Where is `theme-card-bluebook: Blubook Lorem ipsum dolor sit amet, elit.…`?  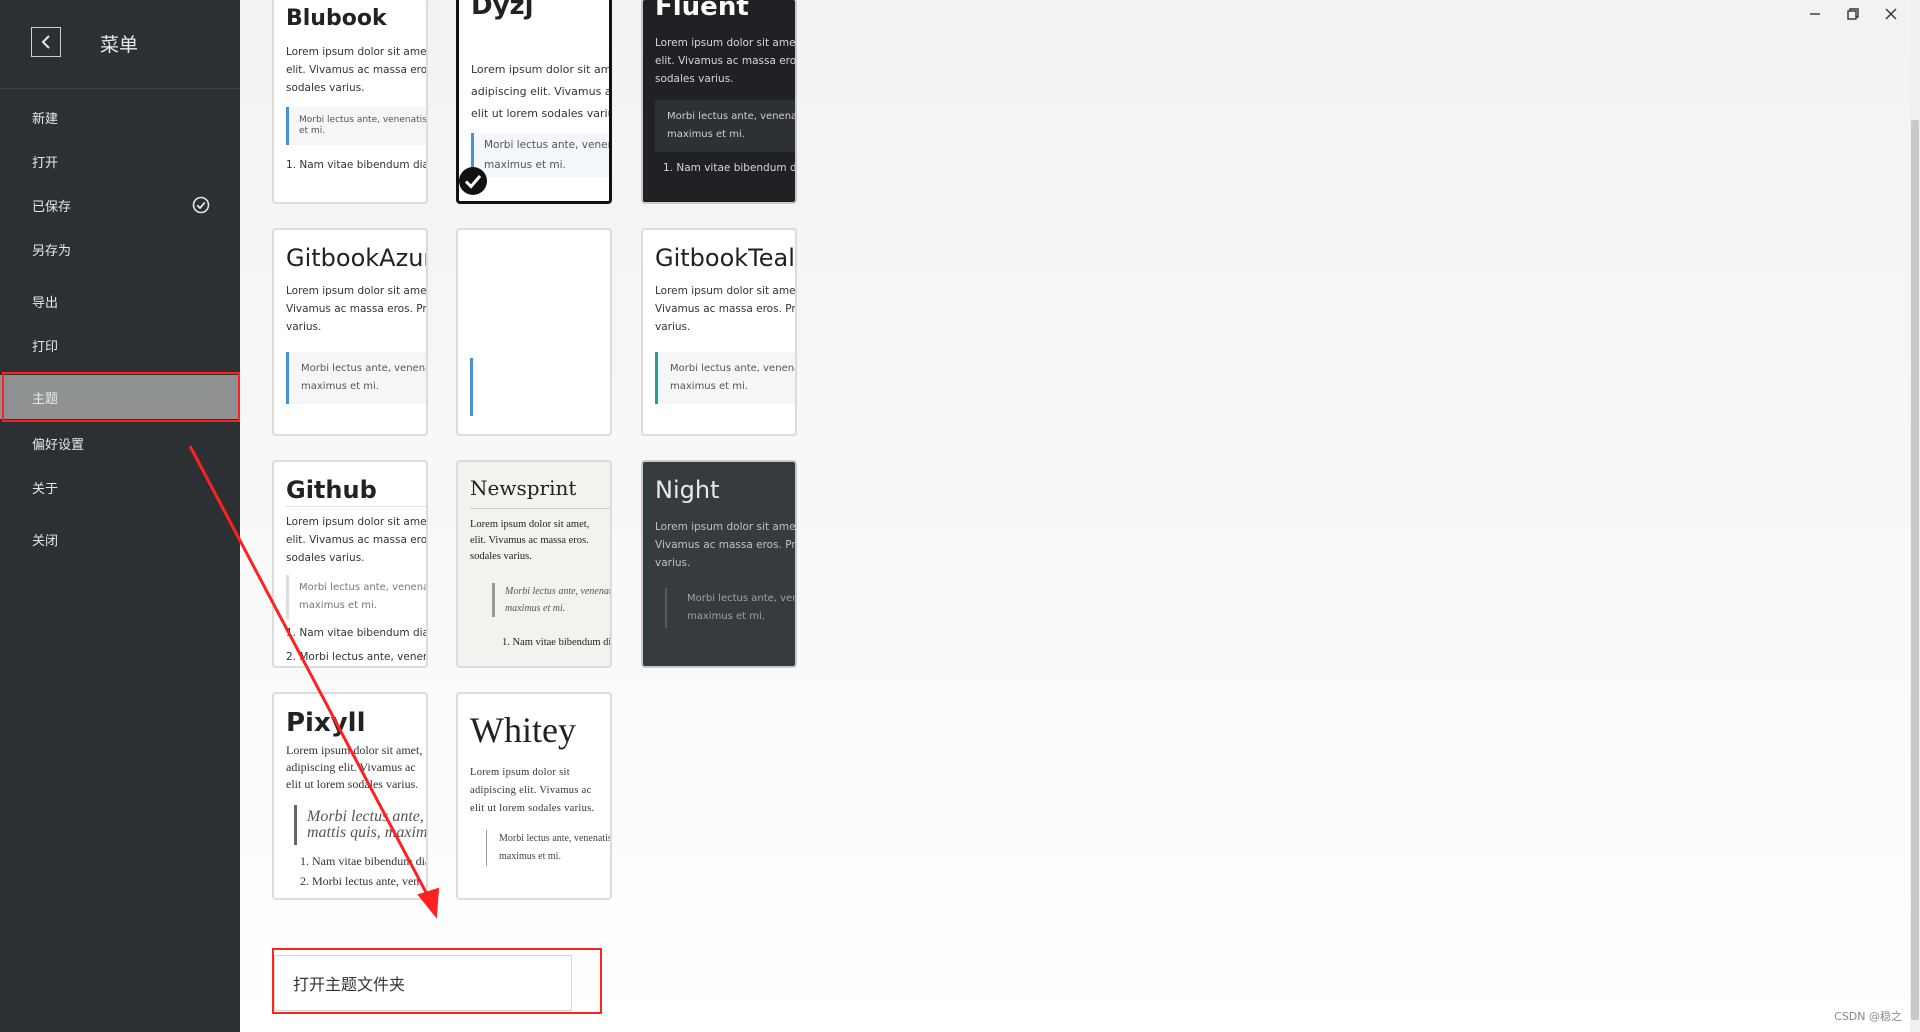 theme-card-bluebook: Blubook Lorem ipsum dolor sit amet, elit.… is located at coordinates (350, 102).